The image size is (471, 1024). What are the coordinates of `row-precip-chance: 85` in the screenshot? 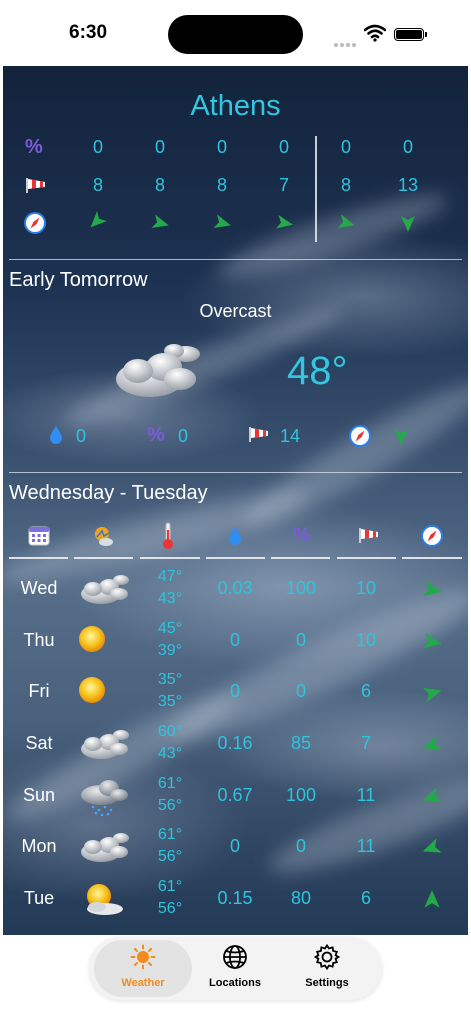 It's located at (301, 743).